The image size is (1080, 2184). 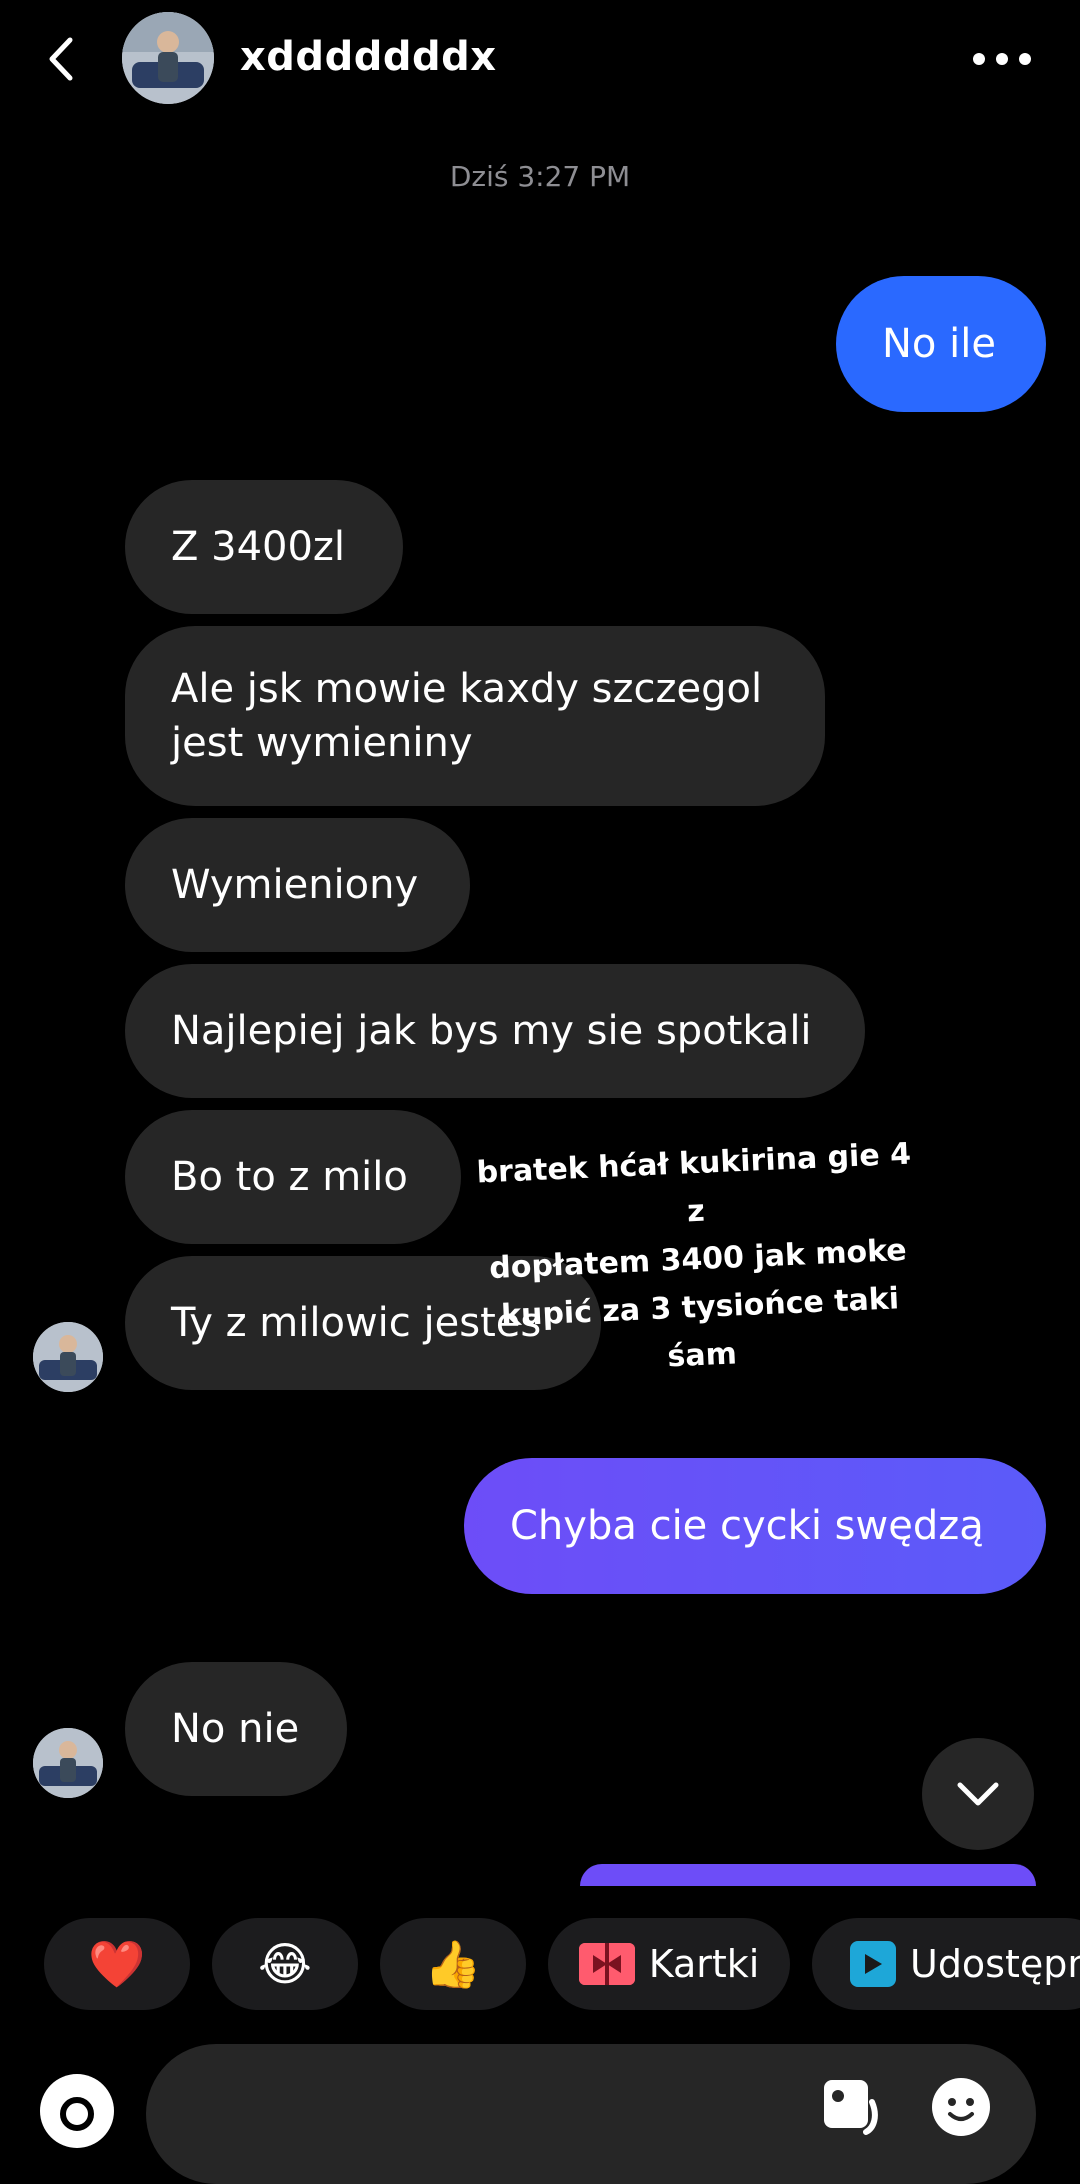 I want to click on contact-avatar, so click(x=168, y=58).